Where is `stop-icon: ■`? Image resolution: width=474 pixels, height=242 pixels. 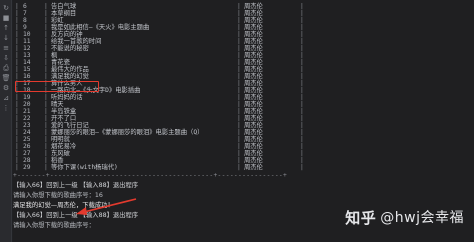 stop-icon: ■ is located at coordinates (6, 18).